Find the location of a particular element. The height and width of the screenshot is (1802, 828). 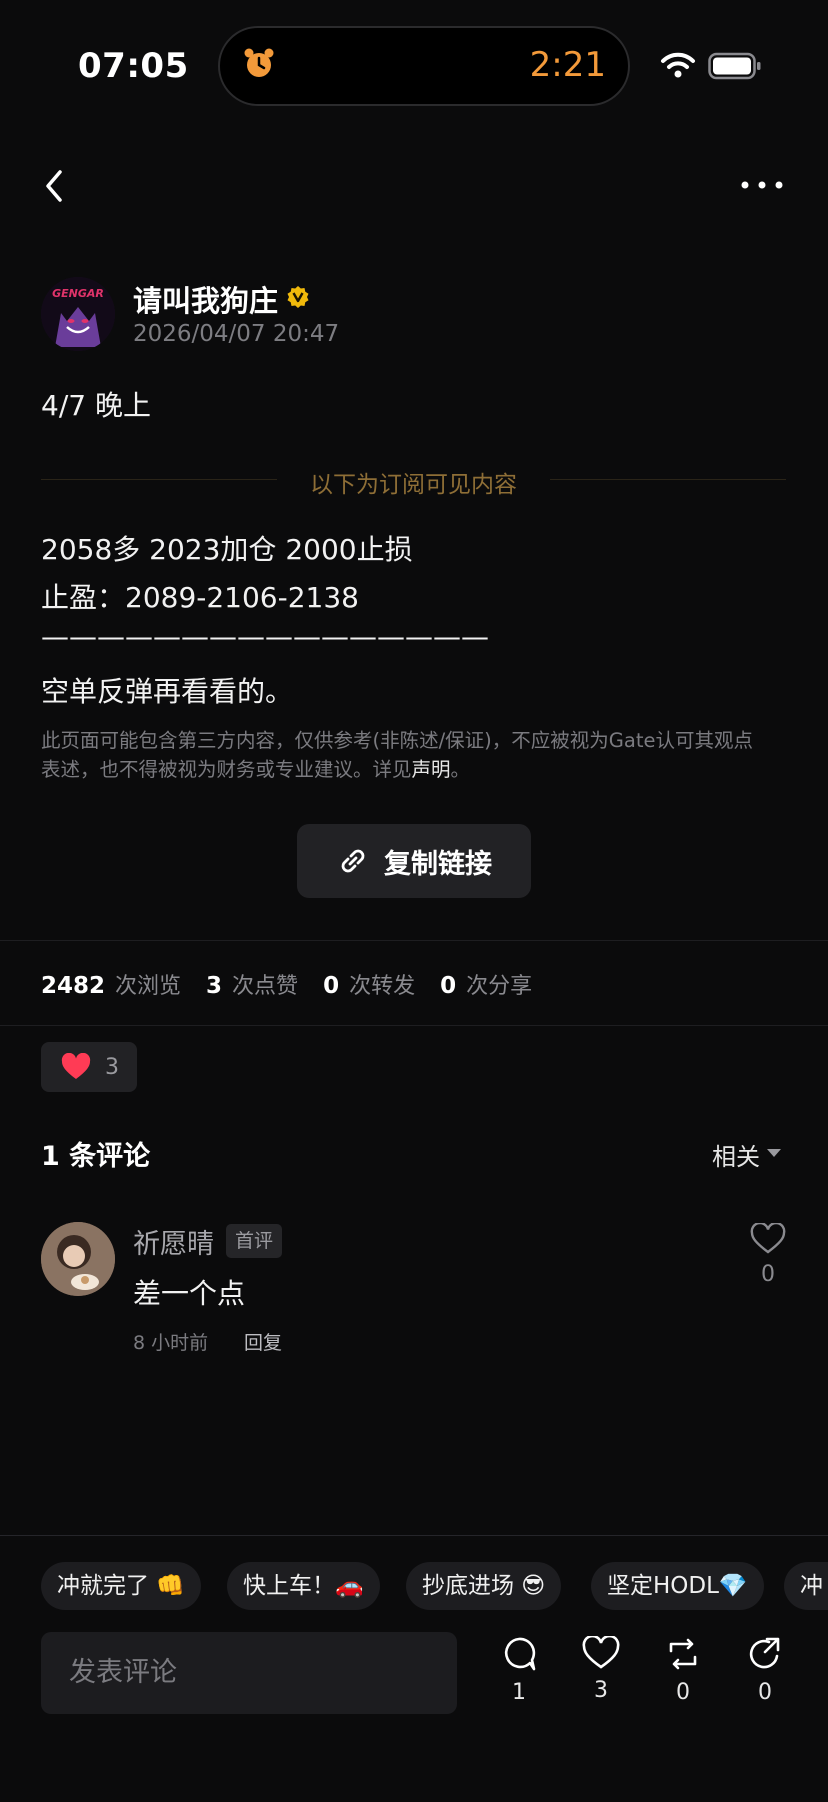

comment-text: 差一个点 is located at coordinates (189, 1293).